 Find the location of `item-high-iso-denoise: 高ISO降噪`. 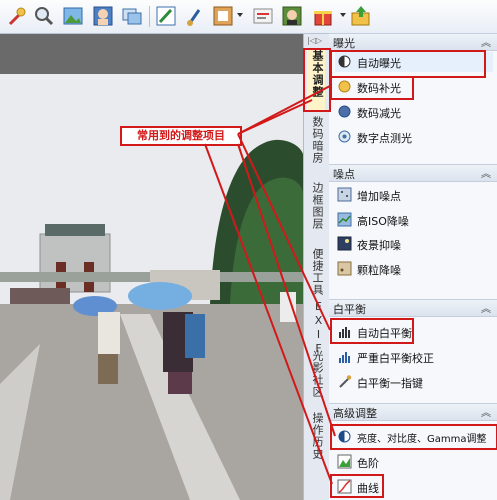

item-high-iso-denoise: 高ISO降噪 is located at coordinates (414, 220).